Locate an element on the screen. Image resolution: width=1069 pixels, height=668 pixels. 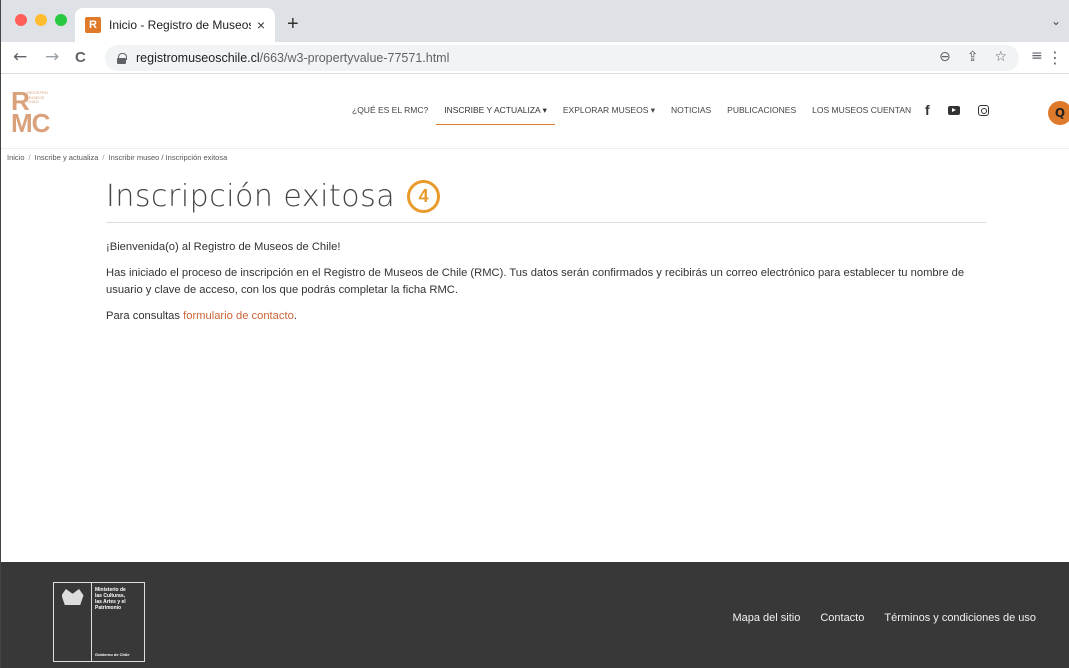
nav-noticias: NOTICIAS is located at coordinates (691, 115).